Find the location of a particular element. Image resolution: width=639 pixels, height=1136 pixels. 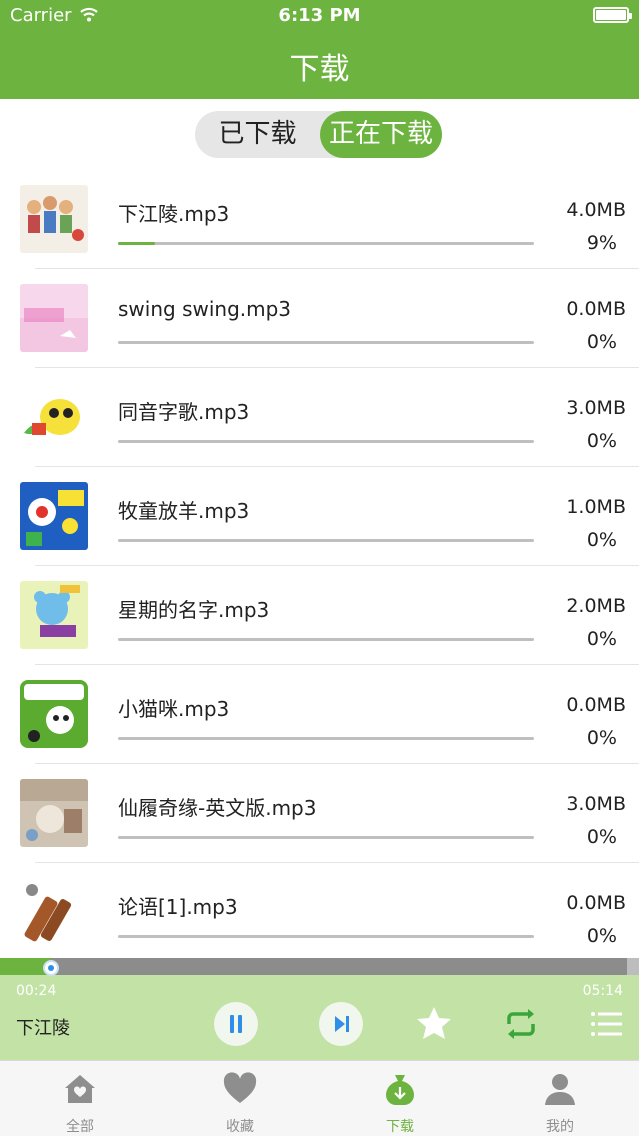

tab-mine: 我的 is located at coordinates (559, 1098).